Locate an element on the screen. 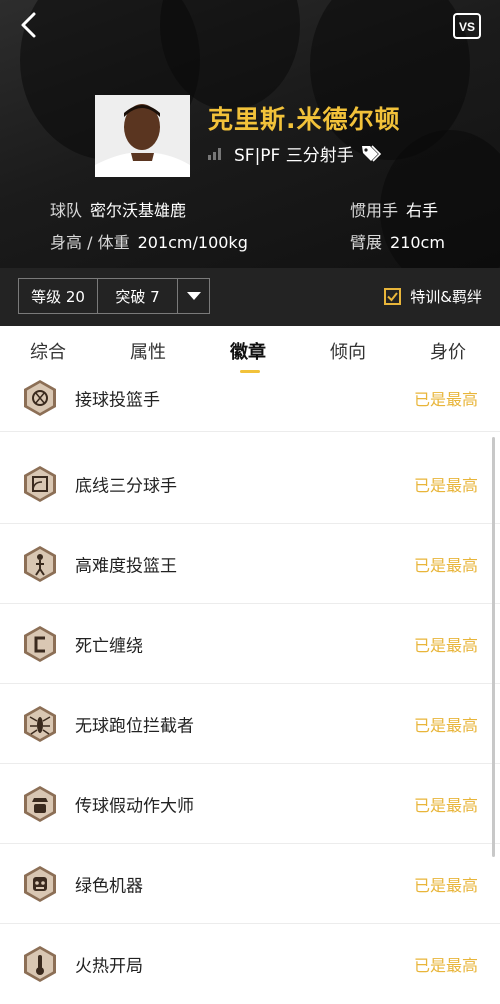  compare-vs-button: VS is located at coordinates (467, 26).